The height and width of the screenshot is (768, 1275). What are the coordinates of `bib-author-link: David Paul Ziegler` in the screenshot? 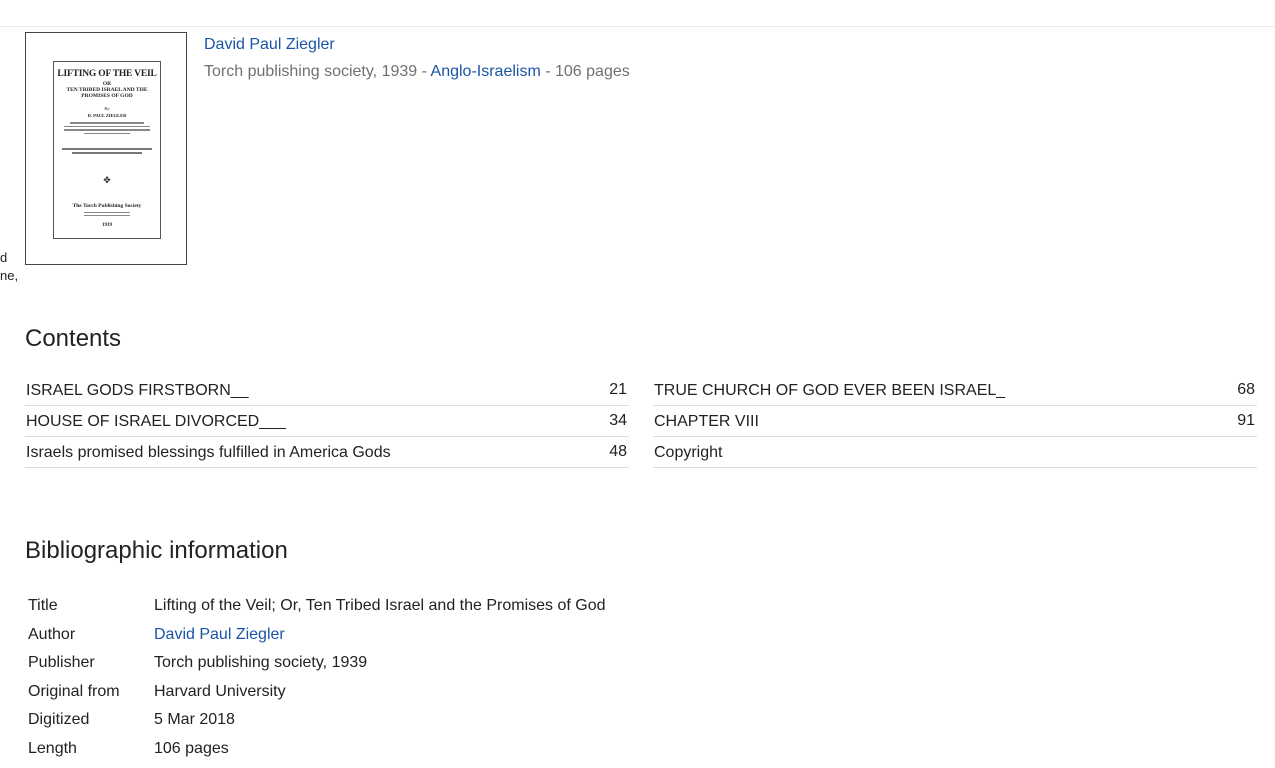 It's located at (219, 635).